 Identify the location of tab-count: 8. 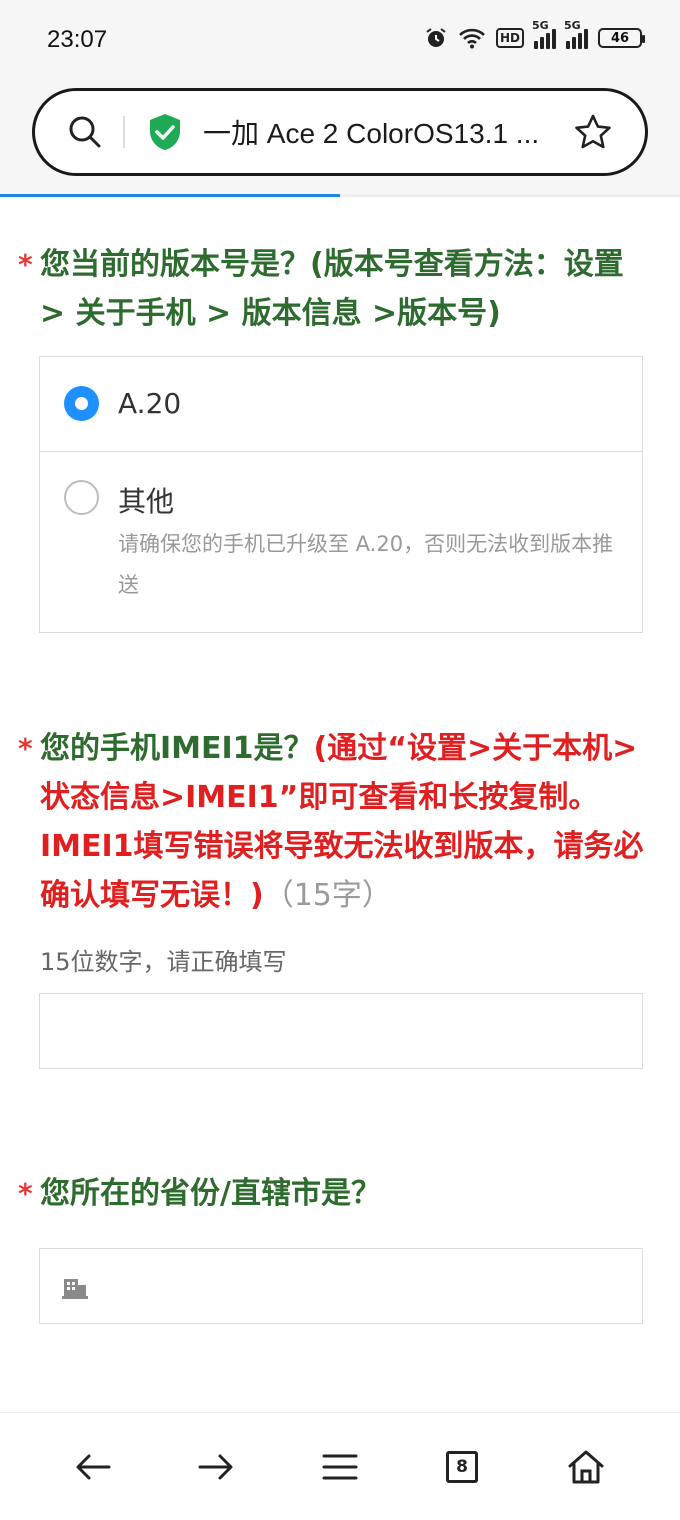
(462, 1467).